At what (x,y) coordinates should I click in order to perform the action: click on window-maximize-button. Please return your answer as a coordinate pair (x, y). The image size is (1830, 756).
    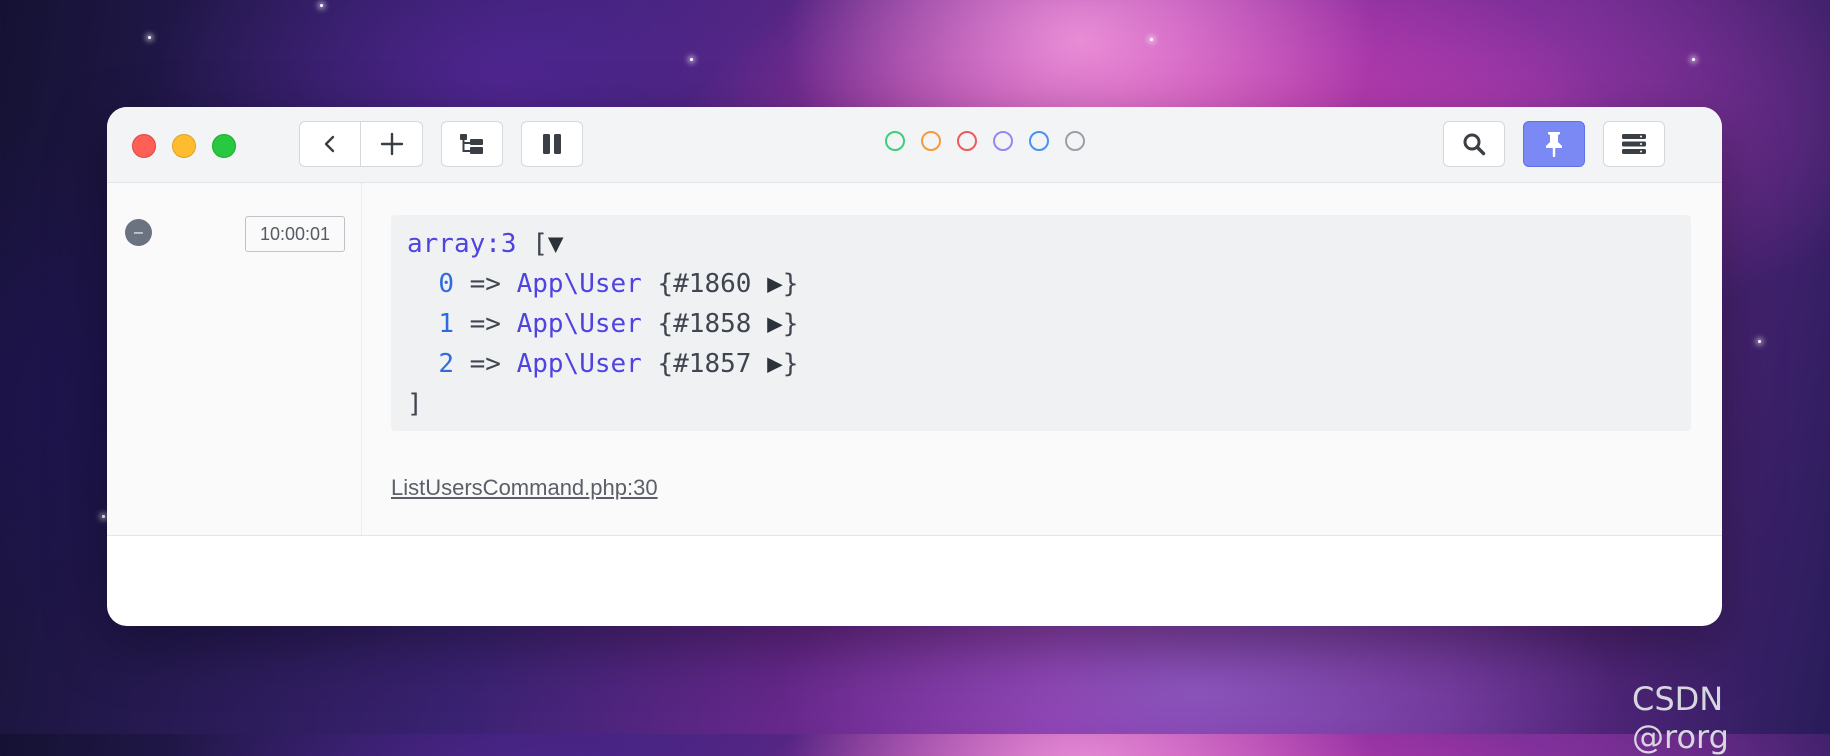
    Looking at the image, I should click on (224, 146).